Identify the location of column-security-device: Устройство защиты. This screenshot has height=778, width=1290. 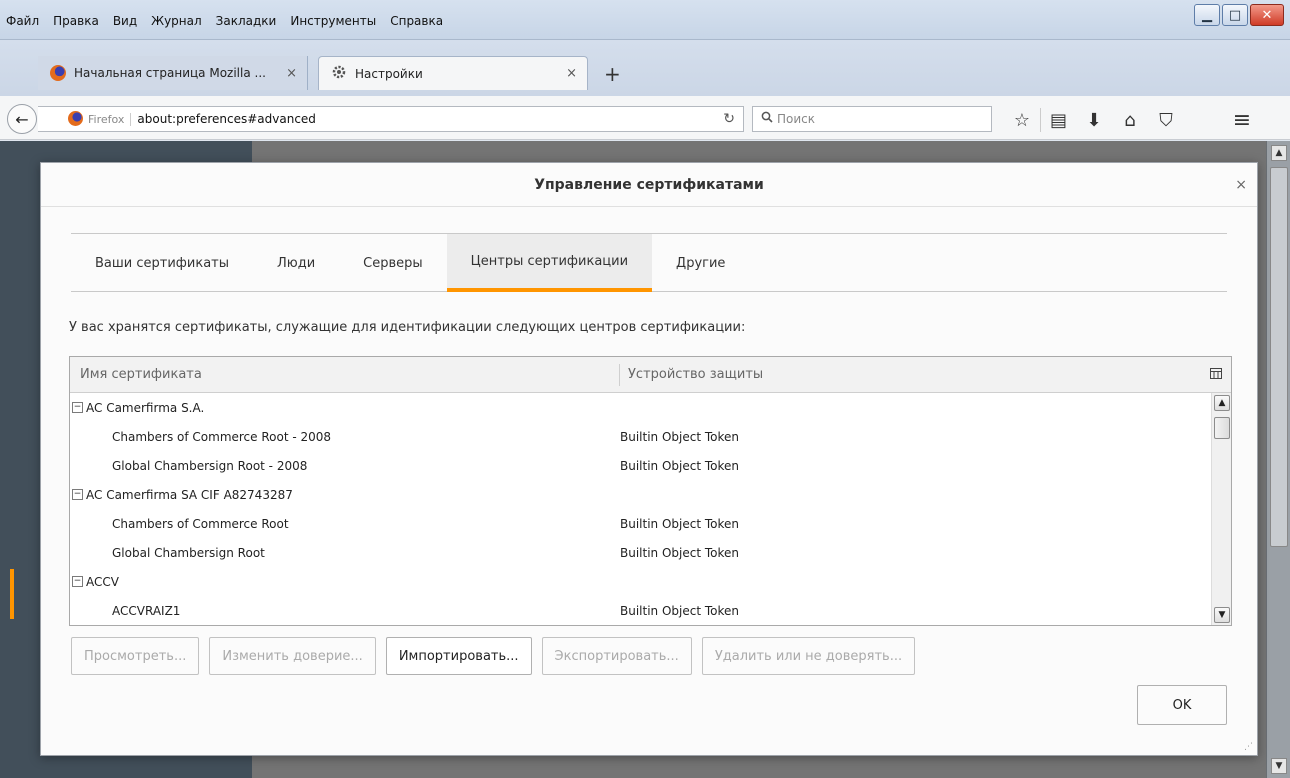
(910, 375).